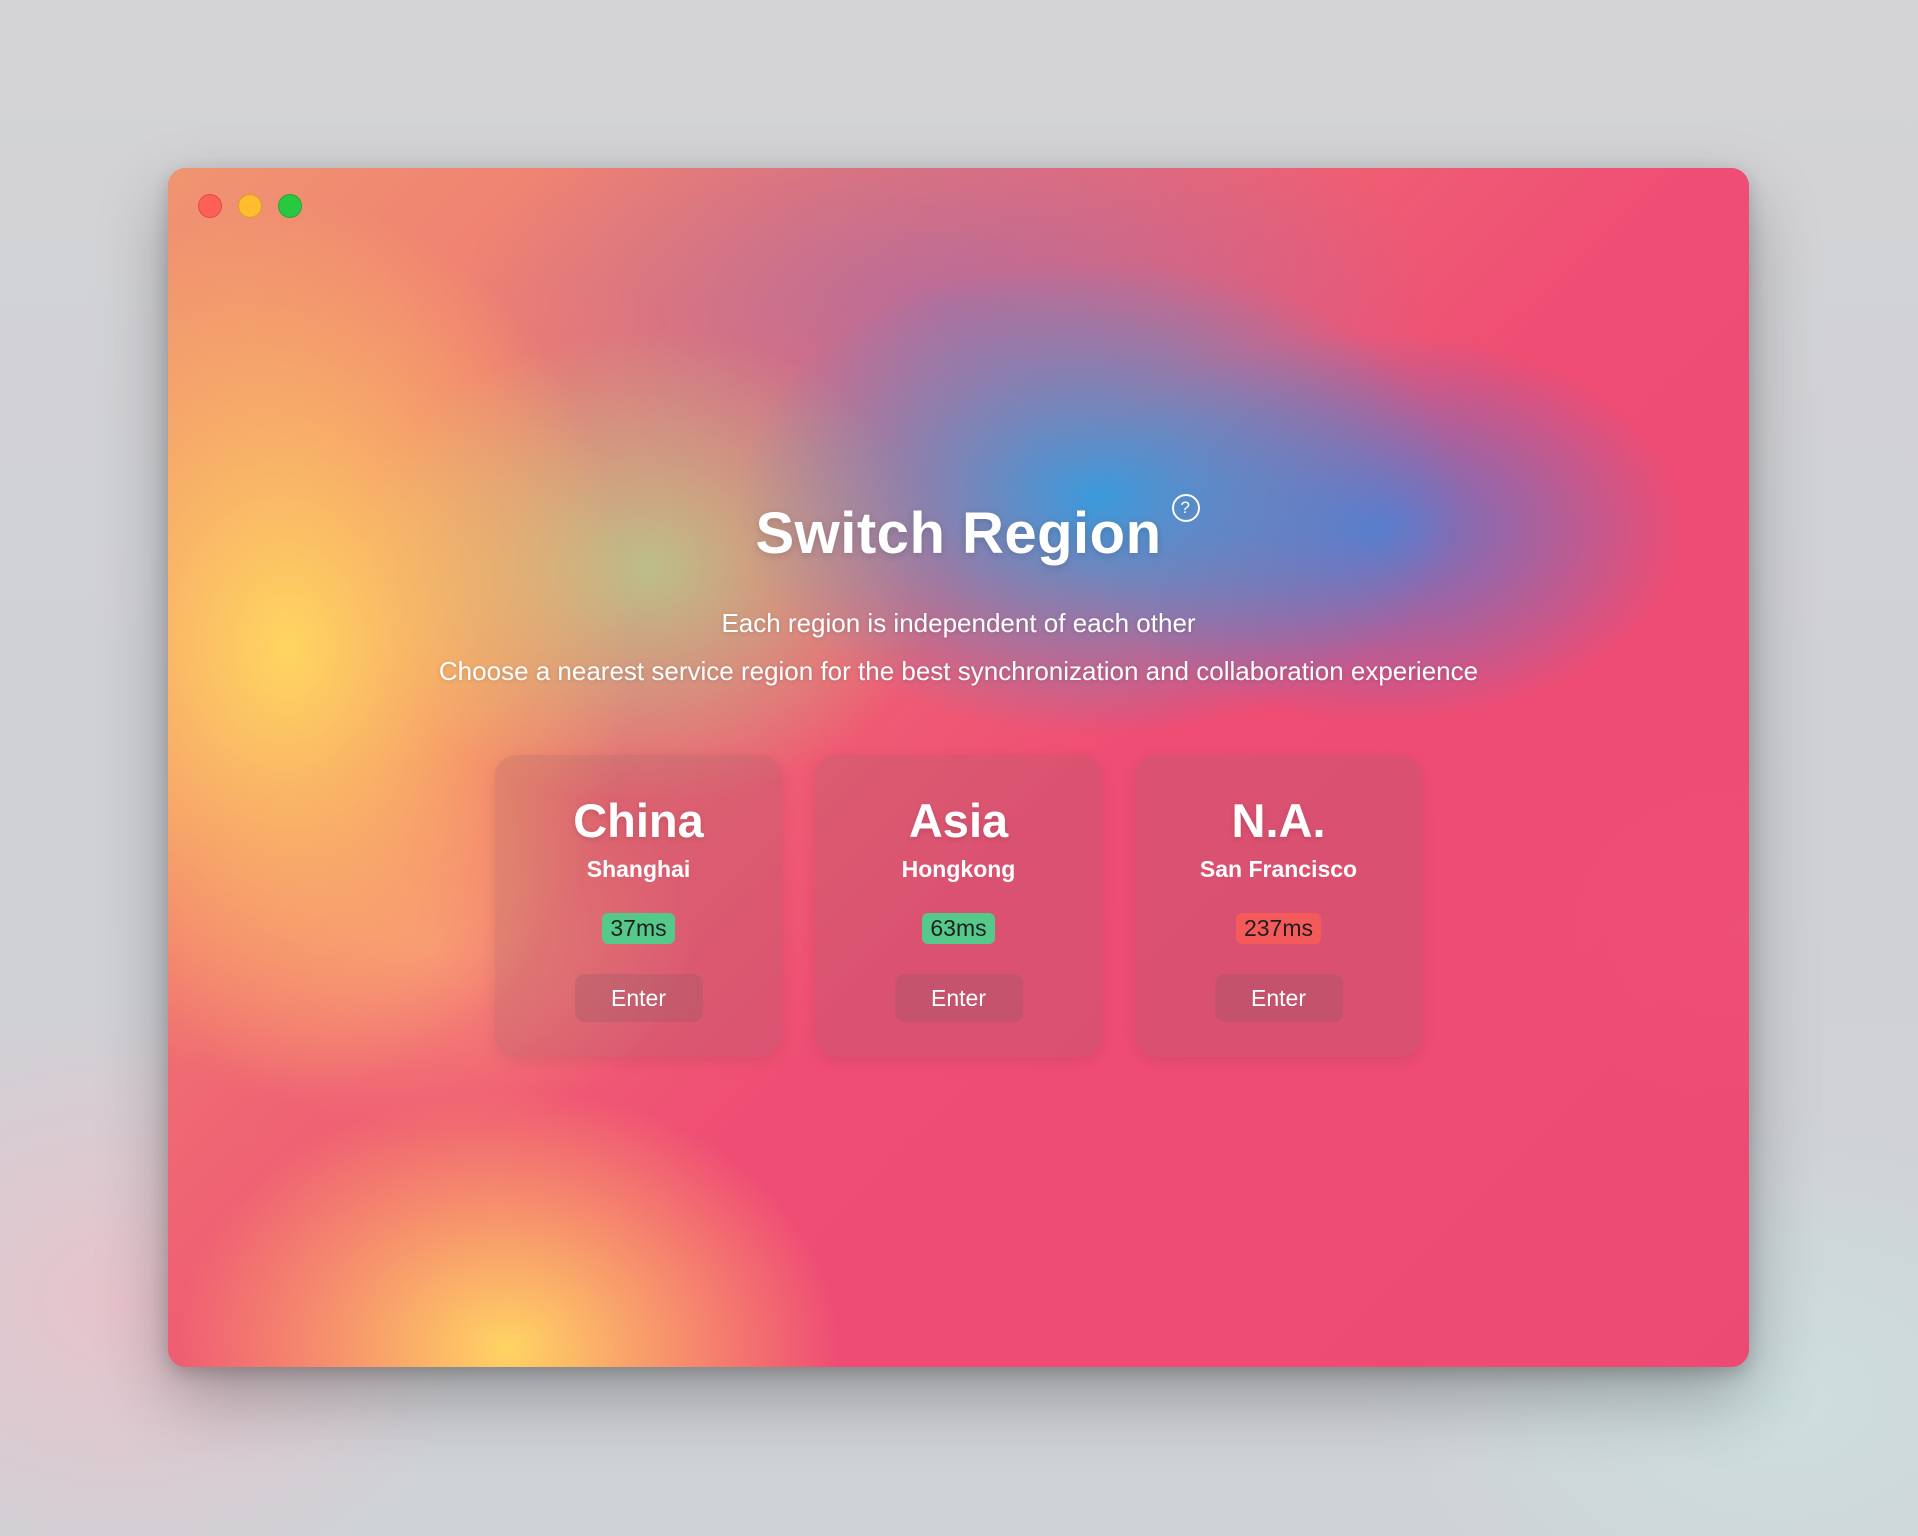 This screenshot has width=1918, height=1536. Describe the element at coordinates (210, 206) in the screenshot. I see `close-window-button` at that location.